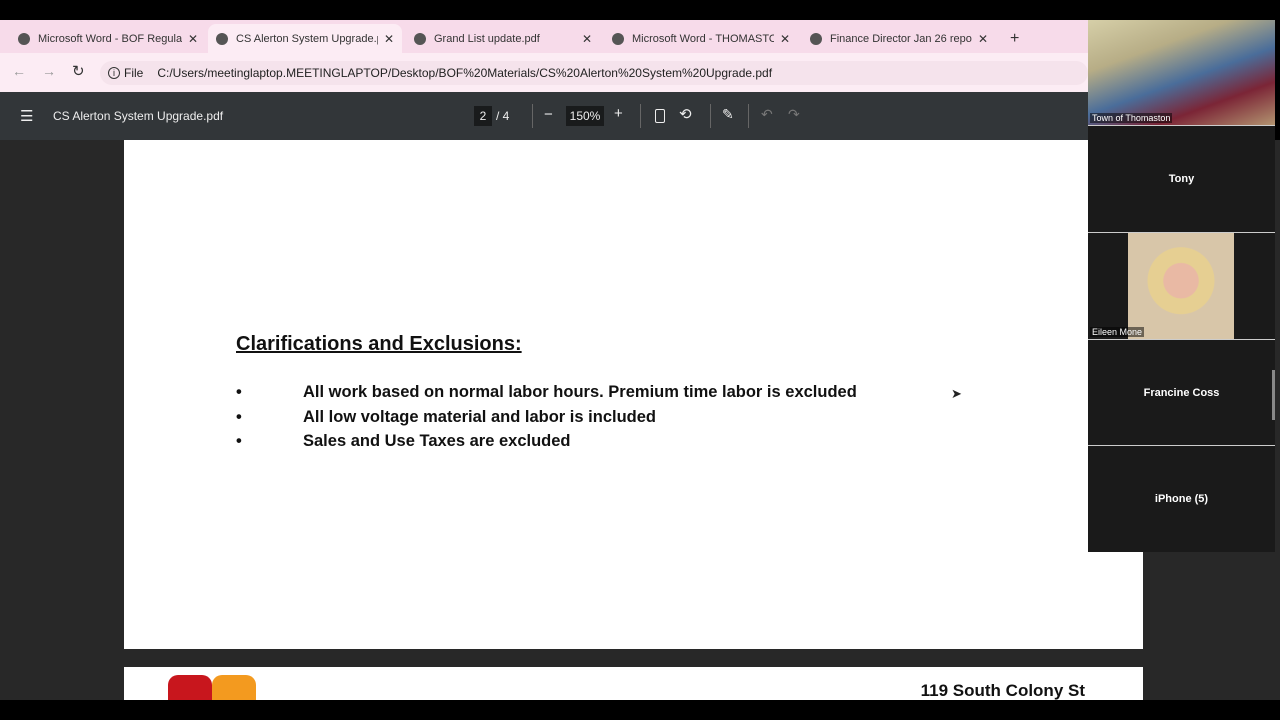  Describe the element at coordinates (190, 687) in the screenshot. I see `company-logo` at that location.